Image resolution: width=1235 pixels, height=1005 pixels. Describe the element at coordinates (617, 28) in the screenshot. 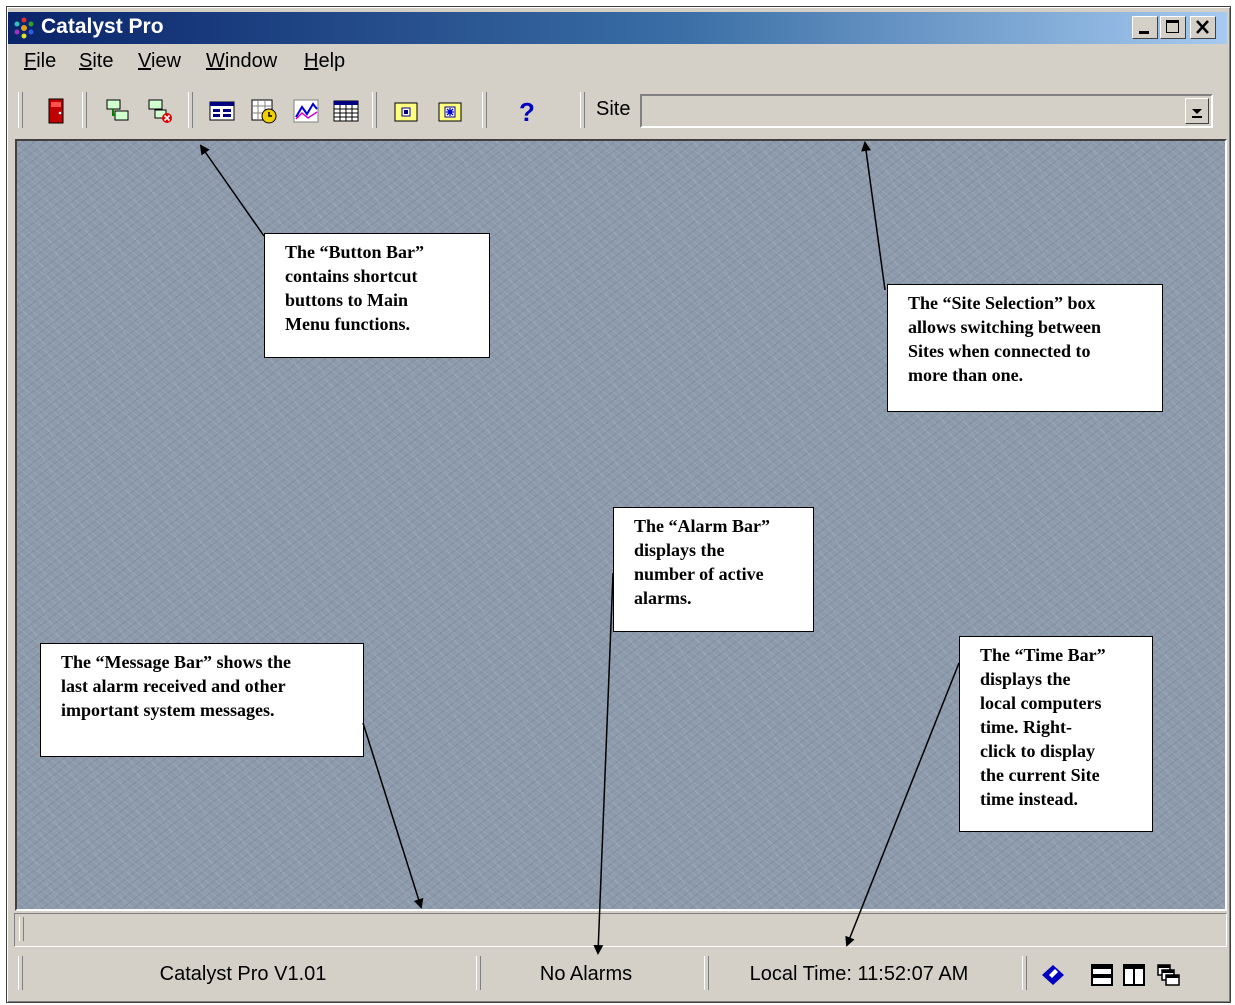

I see `title-bar: Catalyst Pro` at that location.